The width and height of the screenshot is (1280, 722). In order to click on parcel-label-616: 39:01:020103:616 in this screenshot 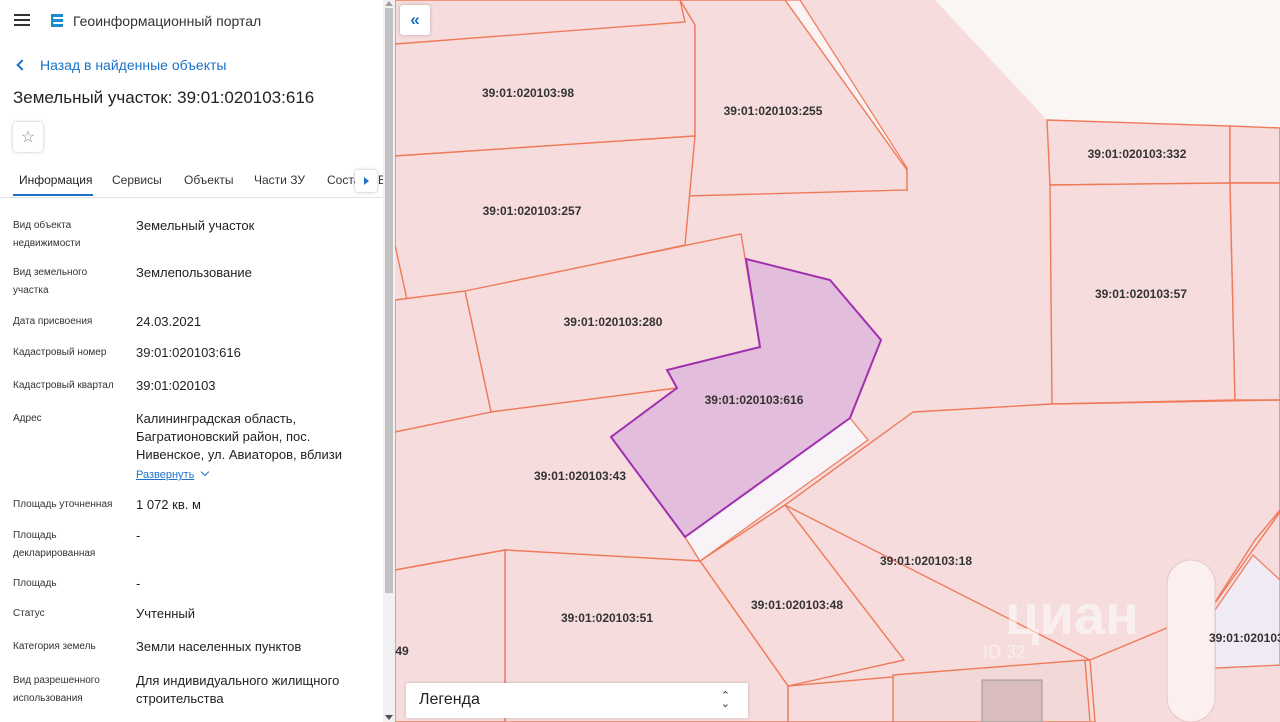, I will do `click(754, 400)`.